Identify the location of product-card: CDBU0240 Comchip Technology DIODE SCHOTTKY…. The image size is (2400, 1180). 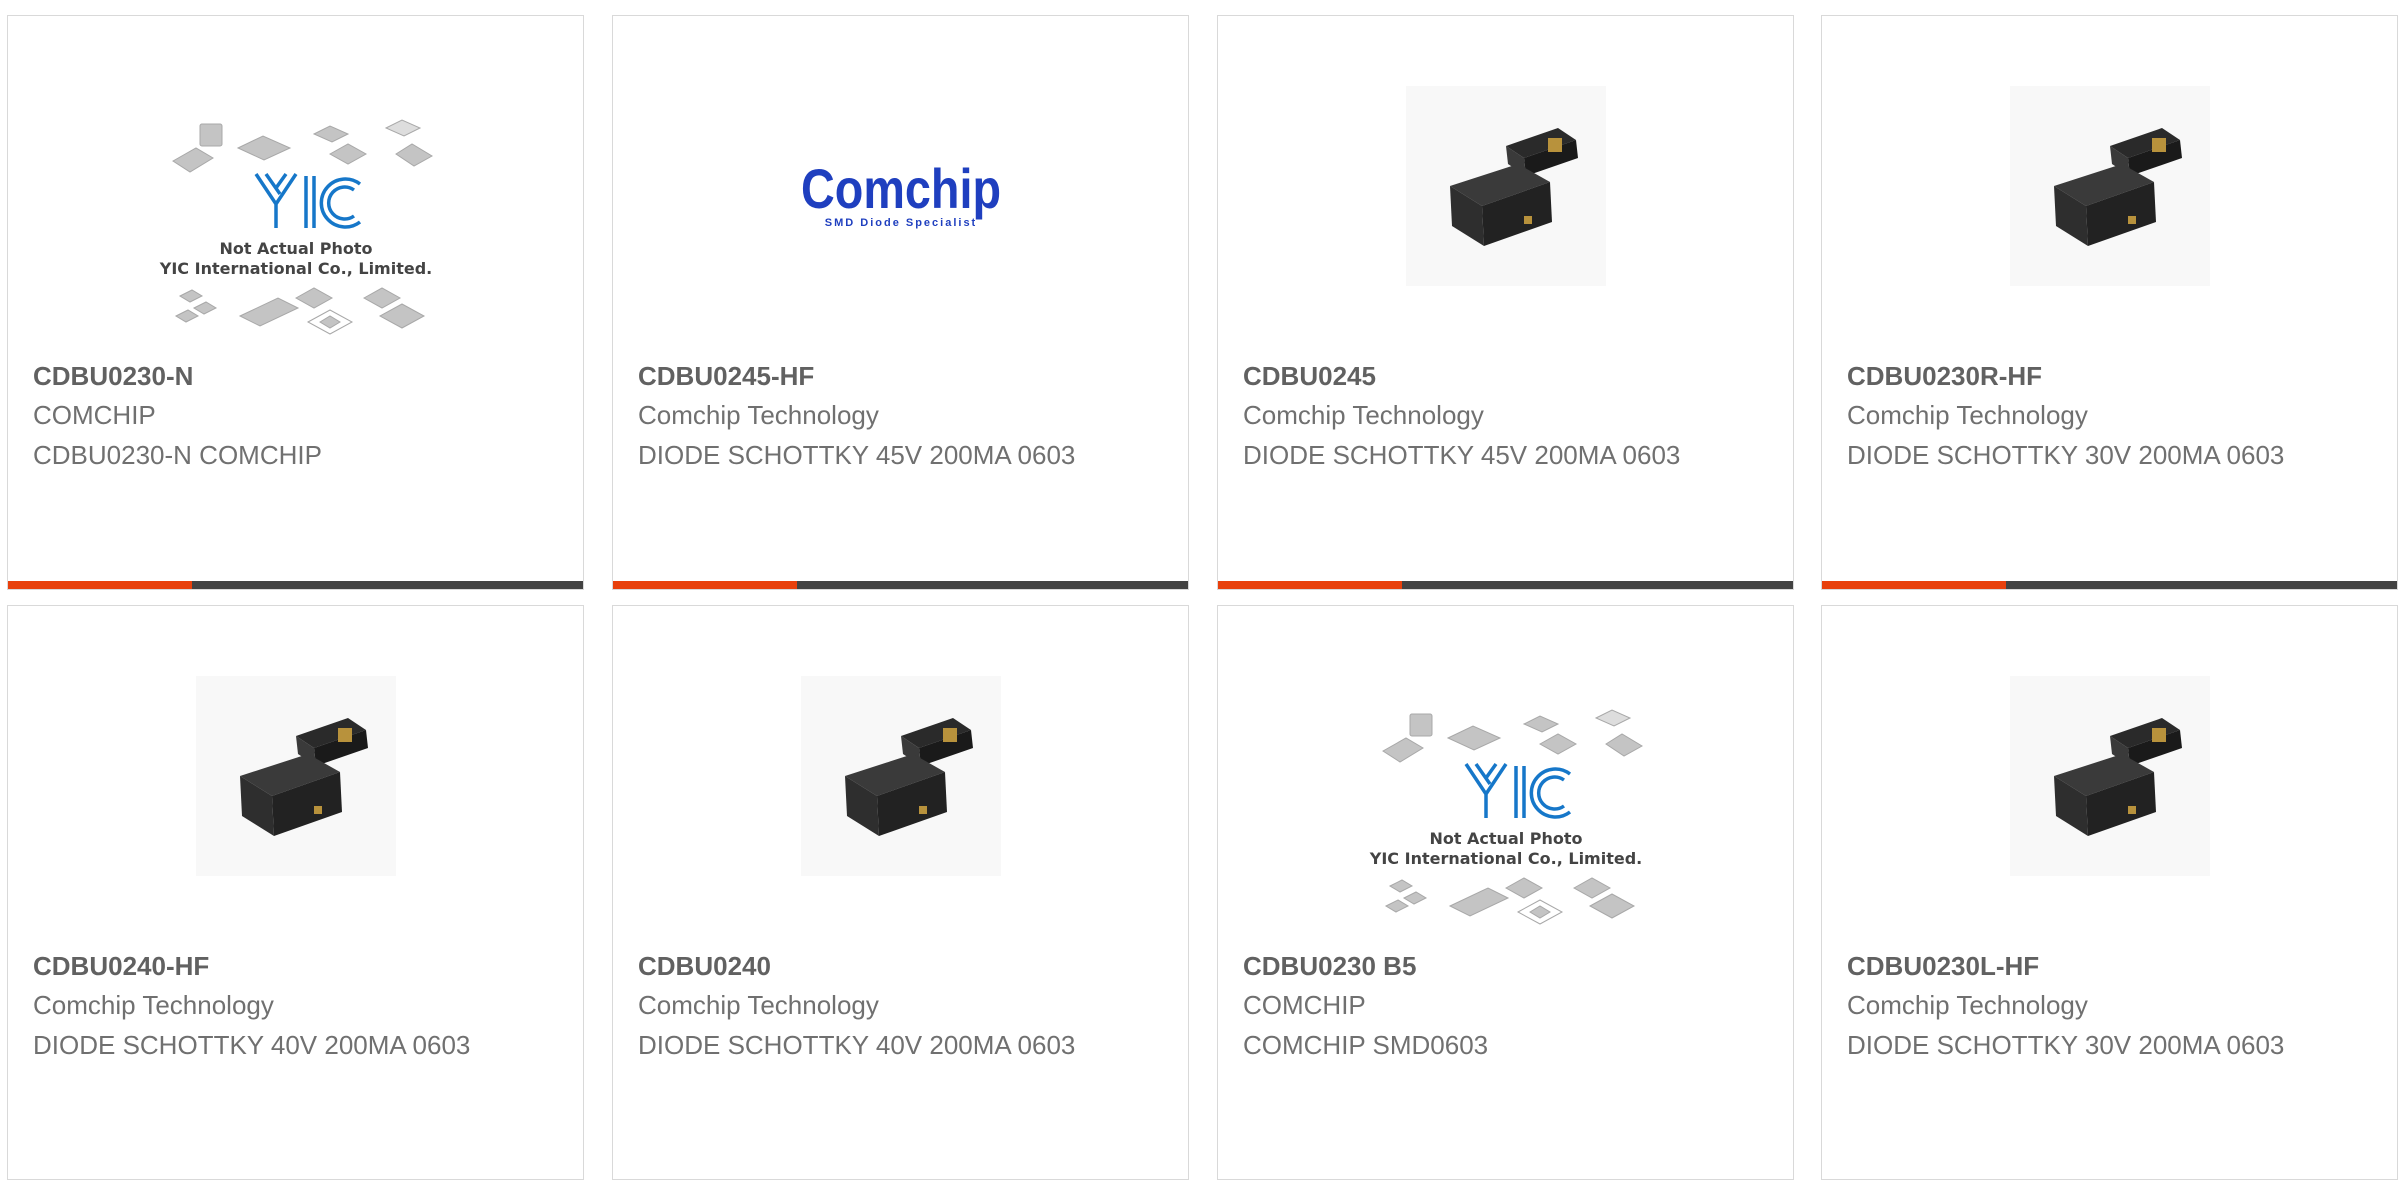
(900, 892).